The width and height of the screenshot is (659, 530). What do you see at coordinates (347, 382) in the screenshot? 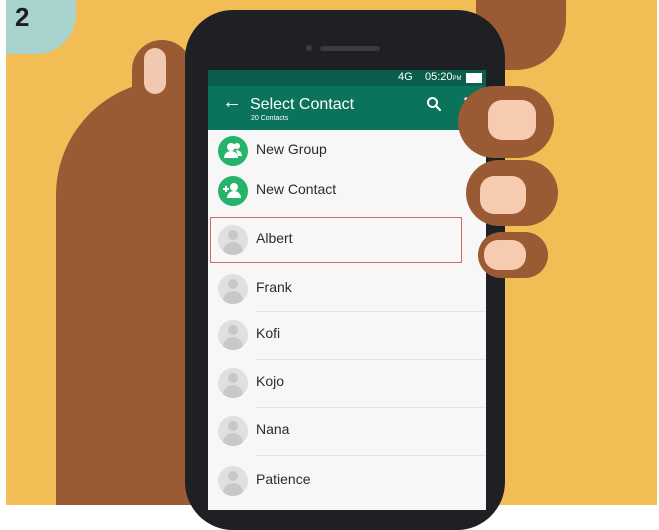
I see `contact-row-kojo: Kojo` at bounding box center [347, 382].